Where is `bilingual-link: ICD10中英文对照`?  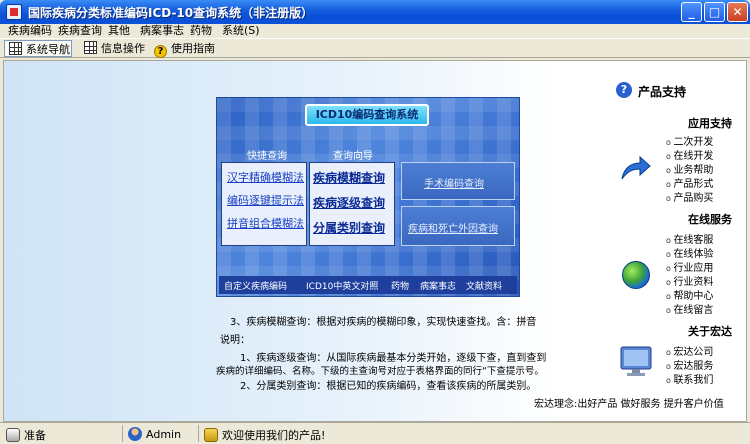 bilingual-link: ICD10中英文对照 is located at coordinates (342, 285).